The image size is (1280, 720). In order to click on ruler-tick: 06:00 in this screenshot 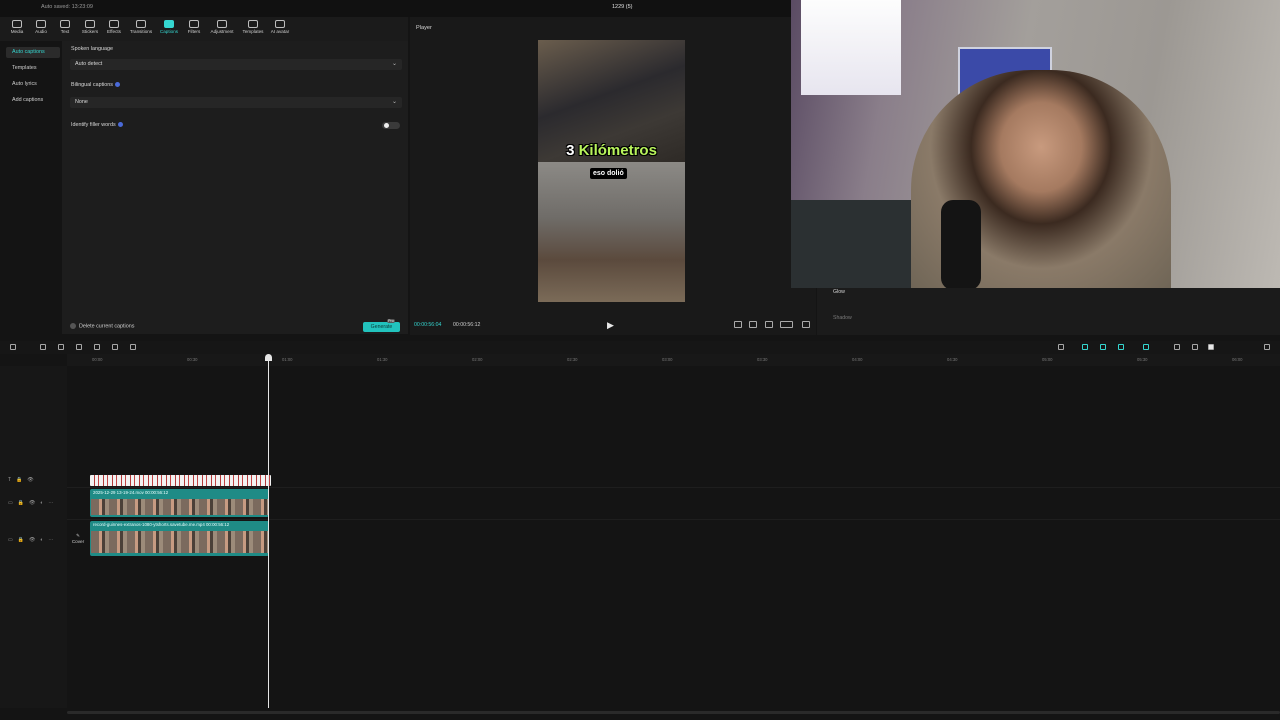, I will do `click(1237, 359)`.